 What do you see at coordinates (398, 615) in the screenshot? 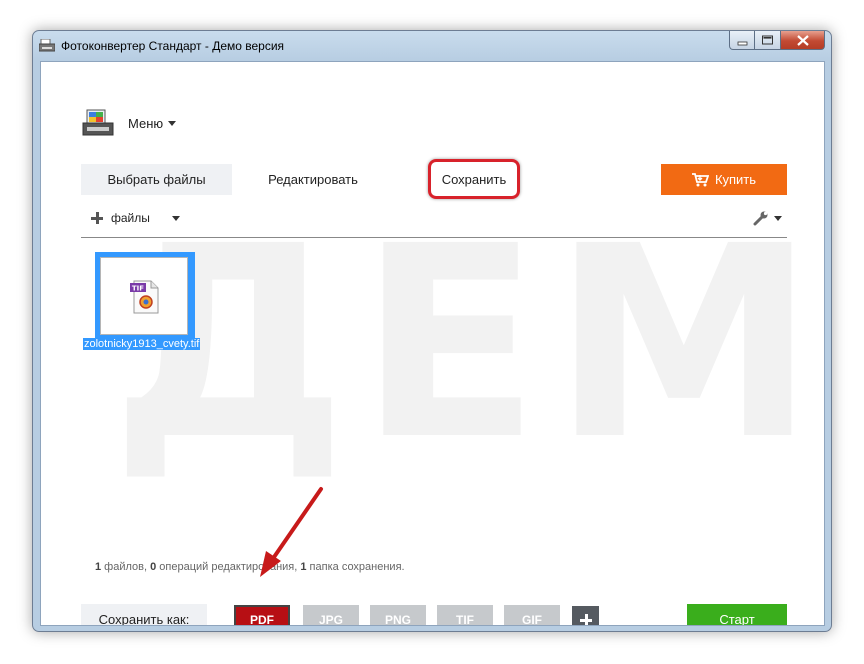
I see `format-png-button: PNG` at bounding box center [398, 615].